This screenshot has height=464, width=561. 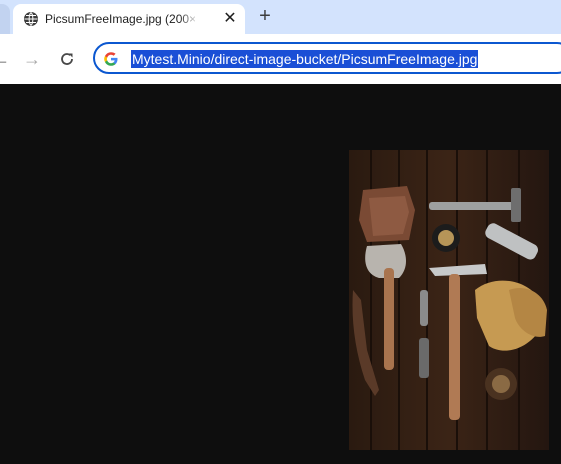 What do you see at coordinates (230, 19) in the screenshot?
I see `close-icon: ✕` at bounding box center [230, 19].